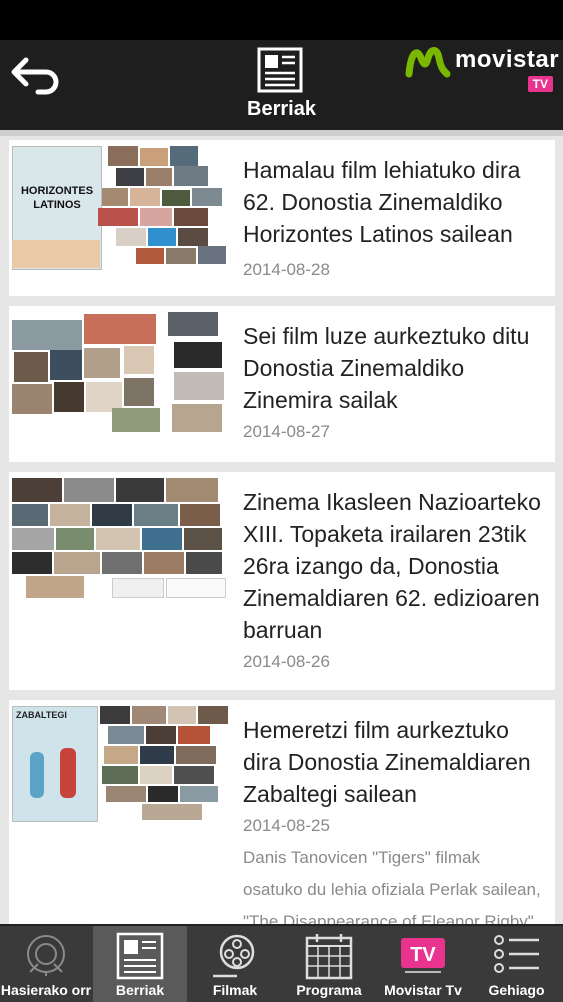 The image size is (563, 1002). Describe the element at coordinates (423, 990) in the screenshot. I see `nav-label: Movistar Tv` at that location.